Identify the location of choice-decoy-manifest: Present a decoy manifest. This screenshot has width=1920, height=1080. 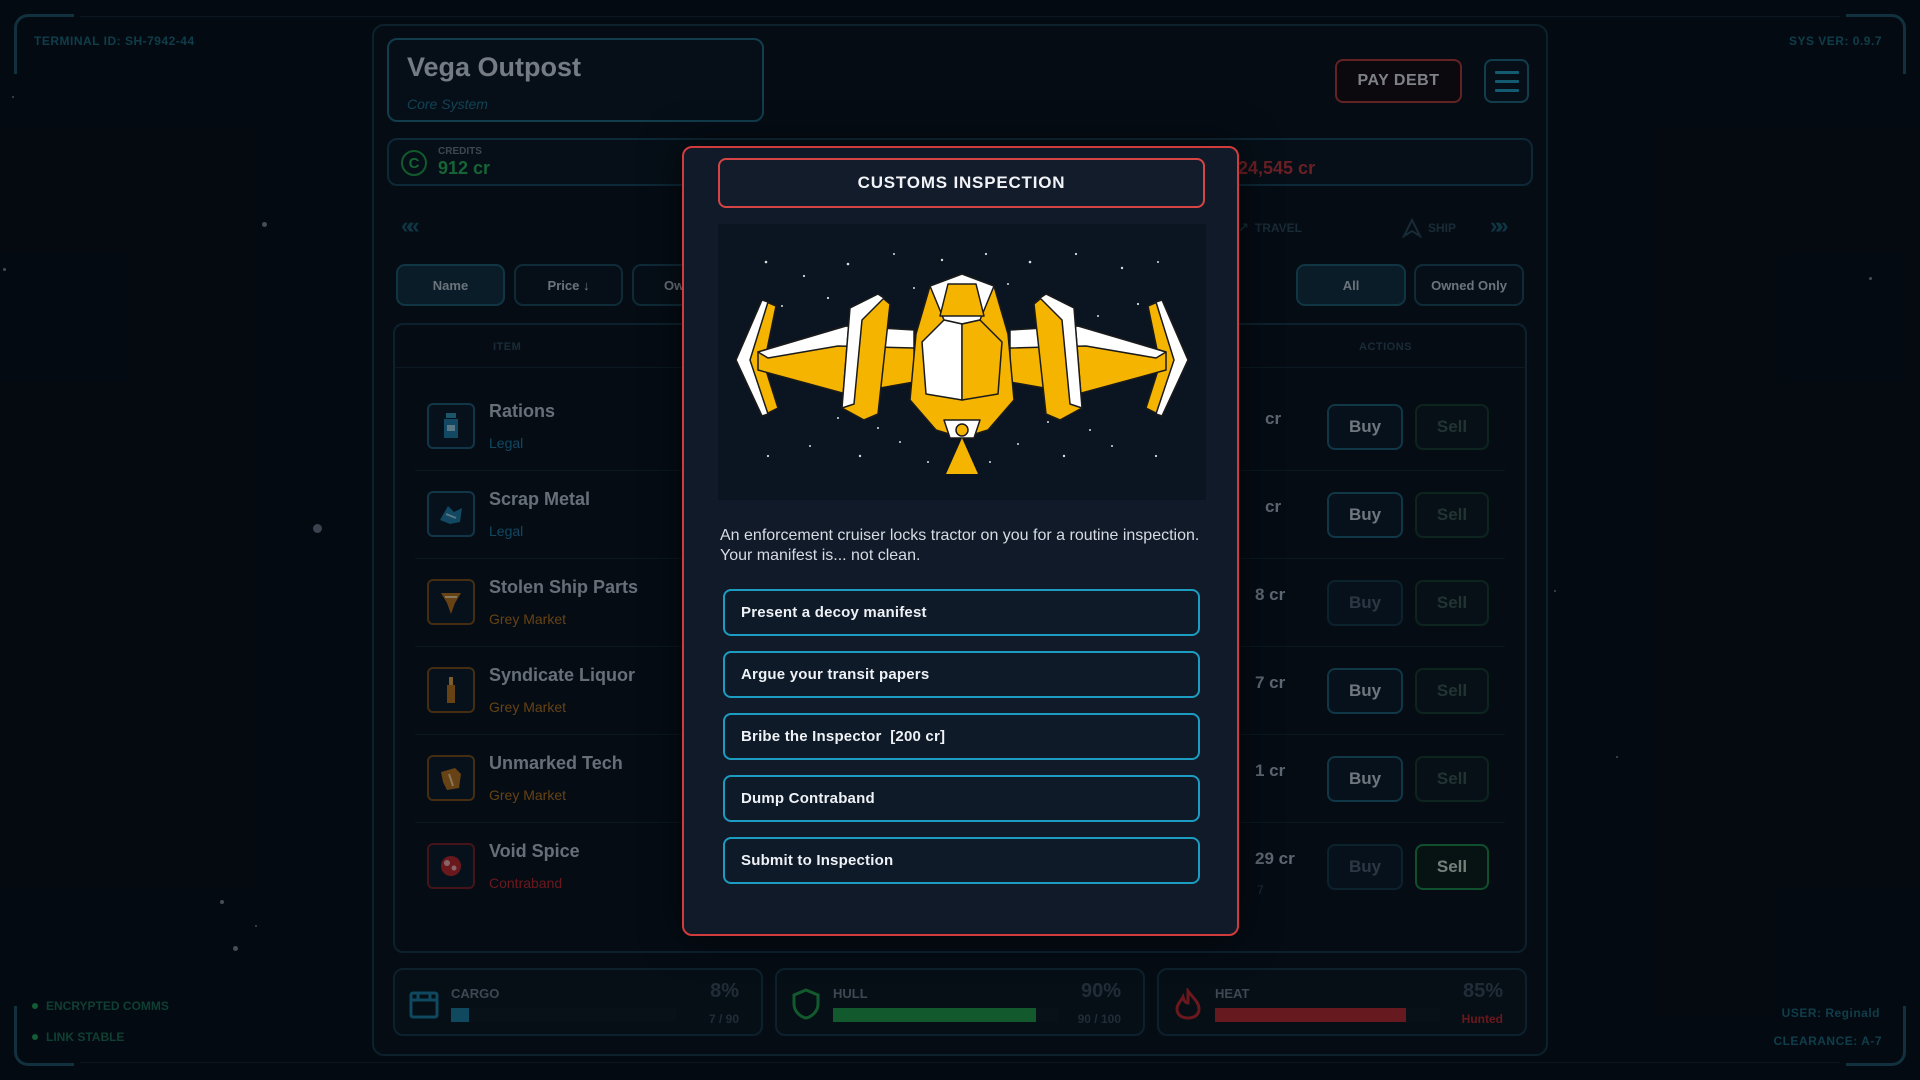
(961, 612).